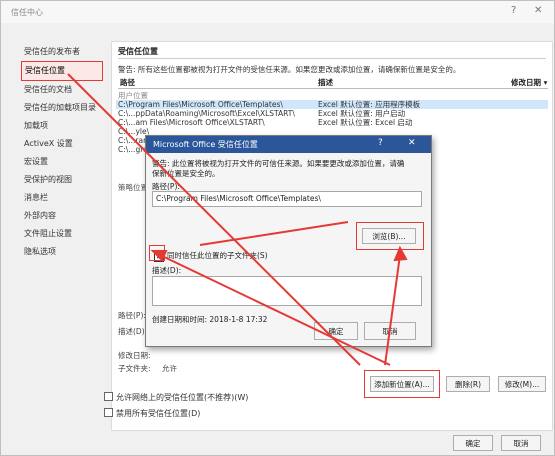 This screenshot has width=555, height=456. What do you see at coordinates (288, 144) in the screenshot?
I see `dialog-title-bar: Microsoft Office 受信任位置 ? ✕` at bounding box center [288, 144].